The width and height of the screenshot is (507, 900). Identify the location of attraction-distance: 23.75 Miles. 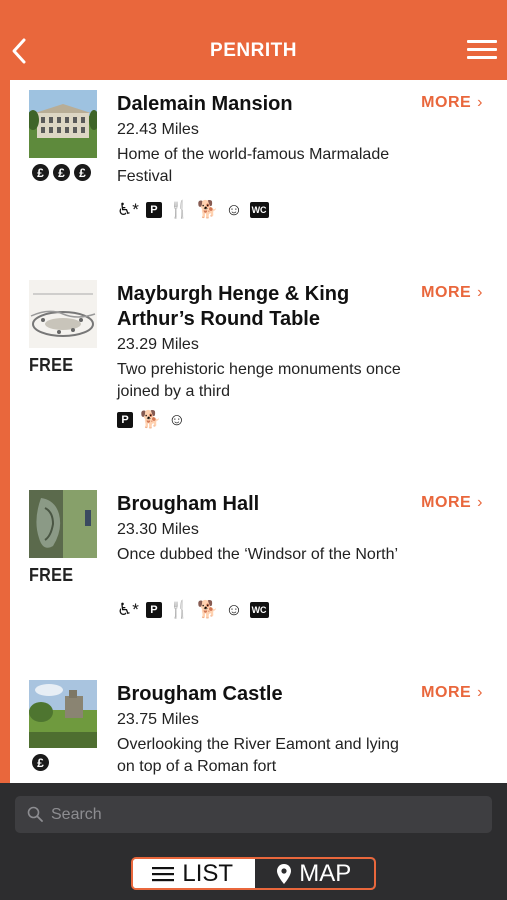
(158, 719).